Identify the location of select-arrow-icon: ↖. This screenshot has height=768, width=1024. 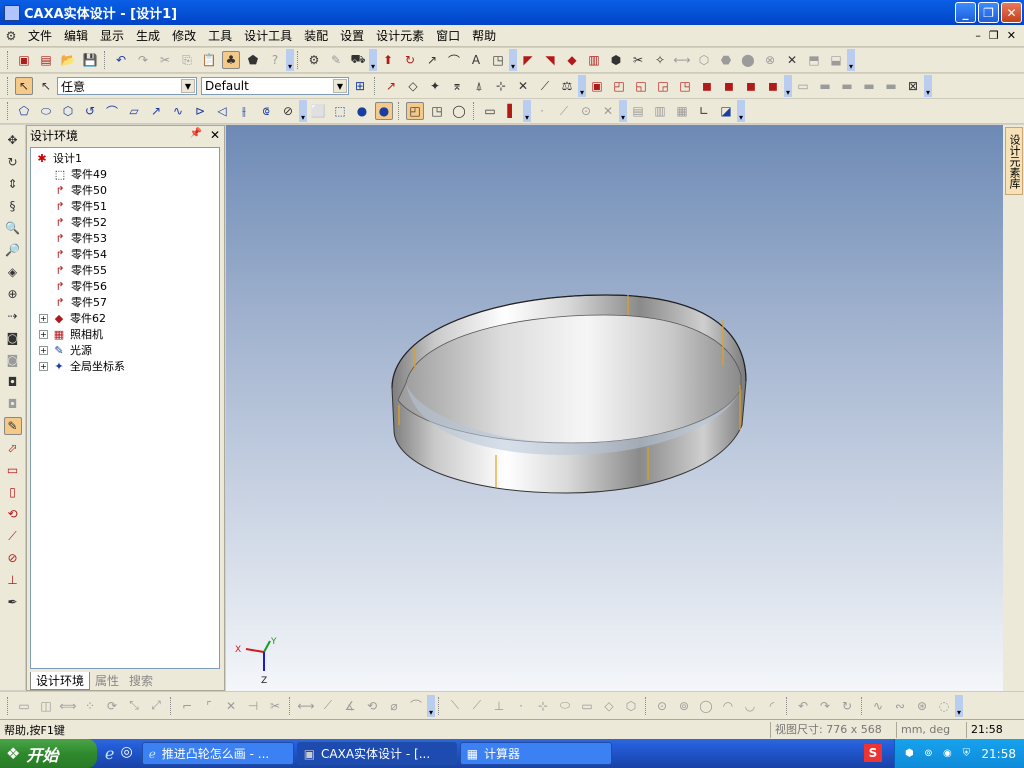
(24, 86).